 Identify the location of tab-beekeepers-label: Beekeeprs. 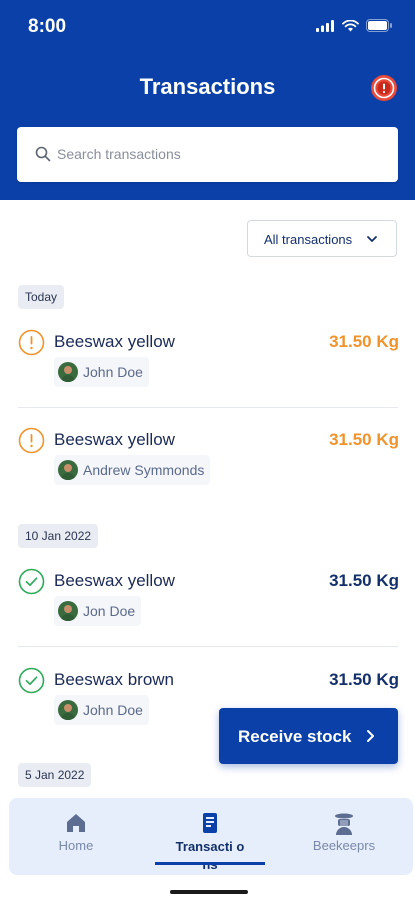
(344, 845).